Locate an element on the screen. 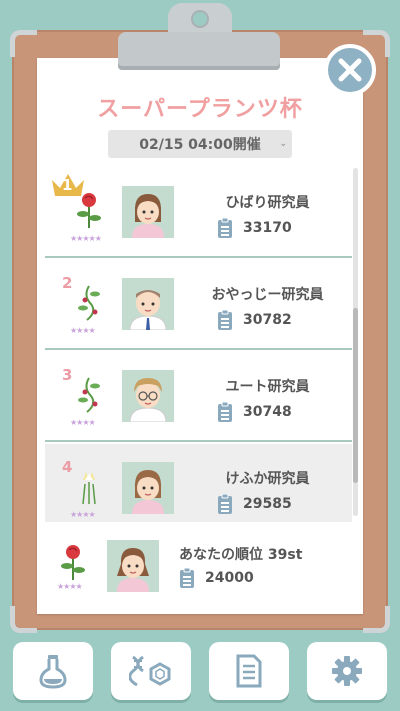 The height and width of the screenshot is (711, 400). clipboard-clip-hole is located at coordinates (200, 19).